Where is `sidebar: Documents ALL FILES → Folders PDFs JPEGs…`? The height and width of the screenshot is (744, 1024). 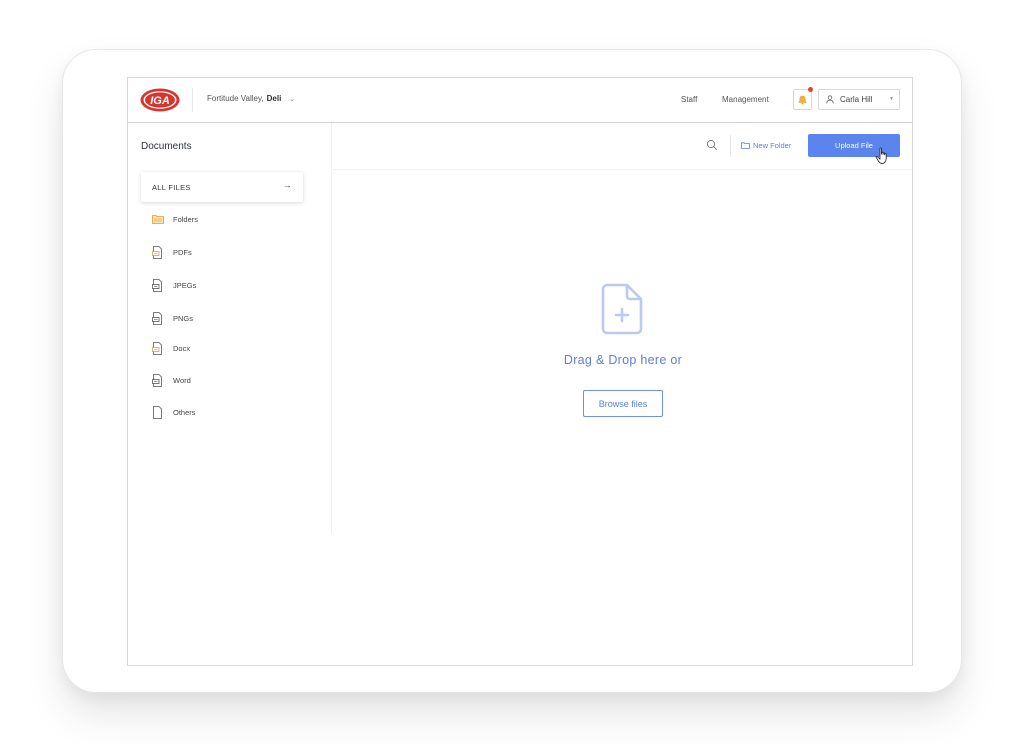 sidebar: Documents ALL FILES → Folders PDFs JPEGs… is located at coordinates (230, 328).